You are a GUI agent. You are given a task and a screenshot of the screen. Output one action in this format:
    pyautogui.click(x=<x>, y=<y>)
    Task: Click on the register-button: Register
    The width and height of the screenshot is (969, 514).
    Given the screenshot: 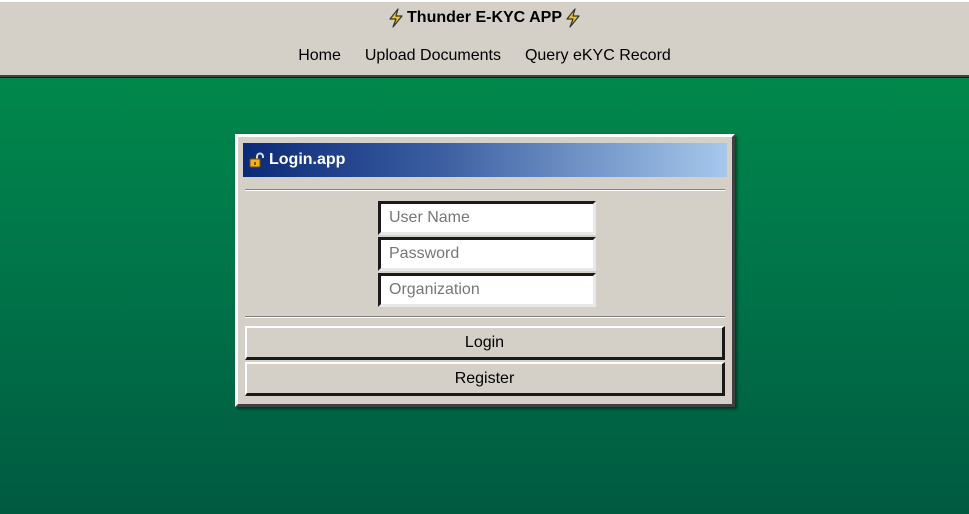 What is the action you would take?
    pyautogui.click(x=485, y=379)
    